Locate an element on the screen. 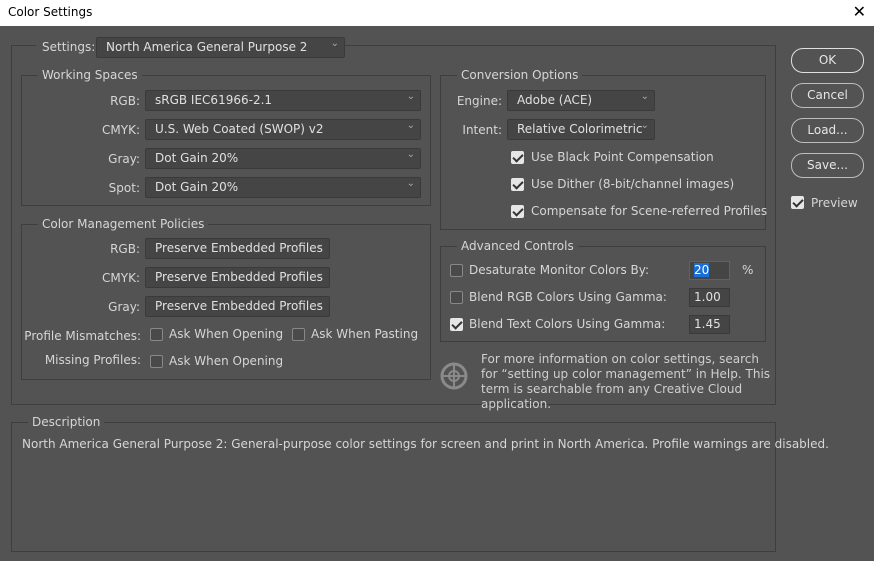 Image resolution: width=874 pixels, height=561 pixels. pol-gray-value: Preserve Embedded Profiles is located at coordinates (239, 306).